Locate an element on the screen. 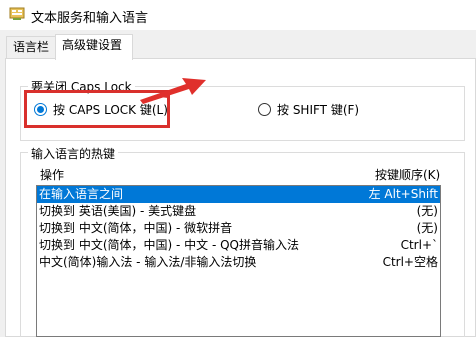  list-item: 切换到 英语(美国) - 美式键盘 (无) is located at coordinates (238, 211).